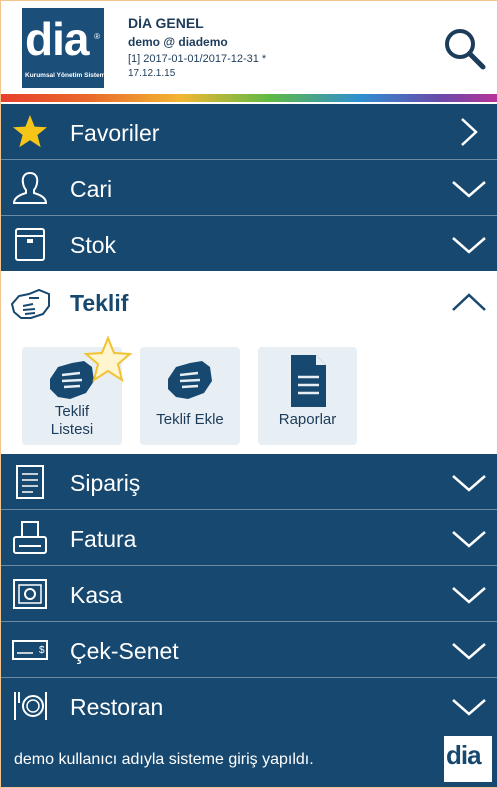  I want to click on search-icon, so click(465, 49).